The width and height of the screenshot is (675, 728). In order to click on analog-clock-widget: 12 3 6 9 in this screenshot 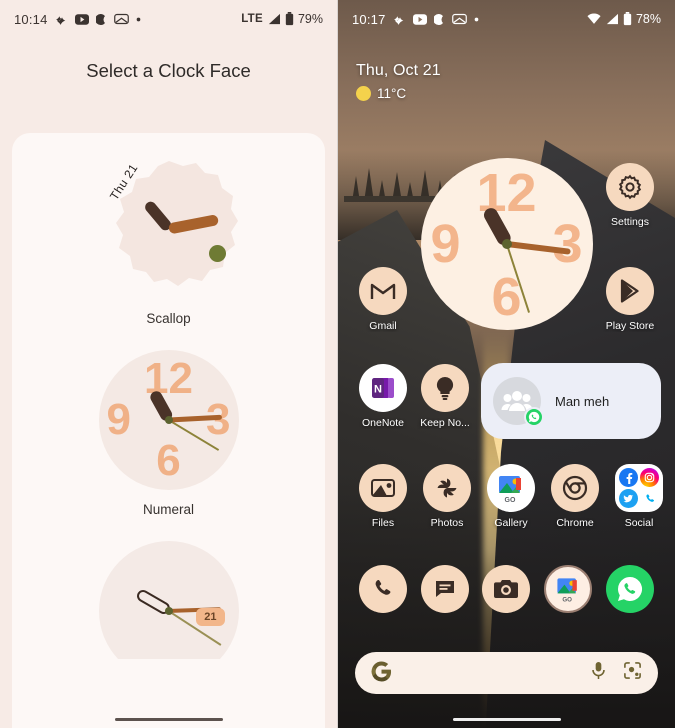, I will do `click(506, 244)`.